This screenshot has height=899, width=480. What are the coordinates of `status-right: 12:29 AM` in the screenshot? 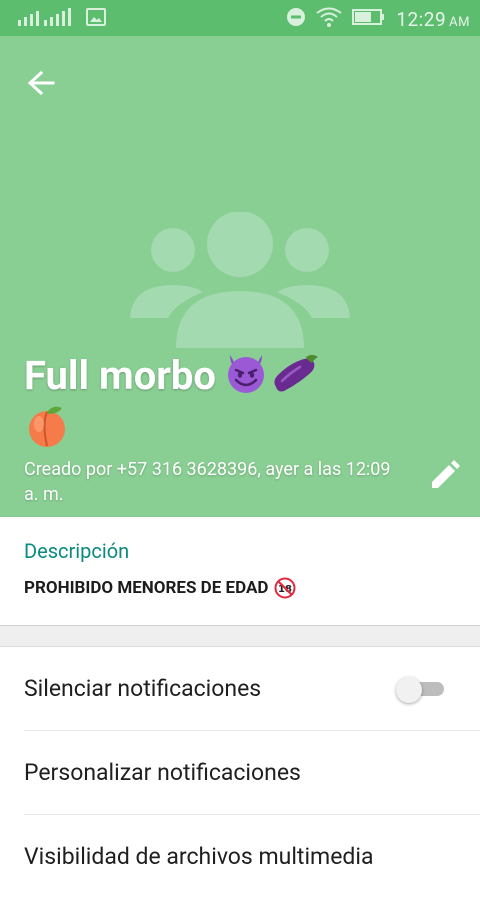 It's located at (378, 19).